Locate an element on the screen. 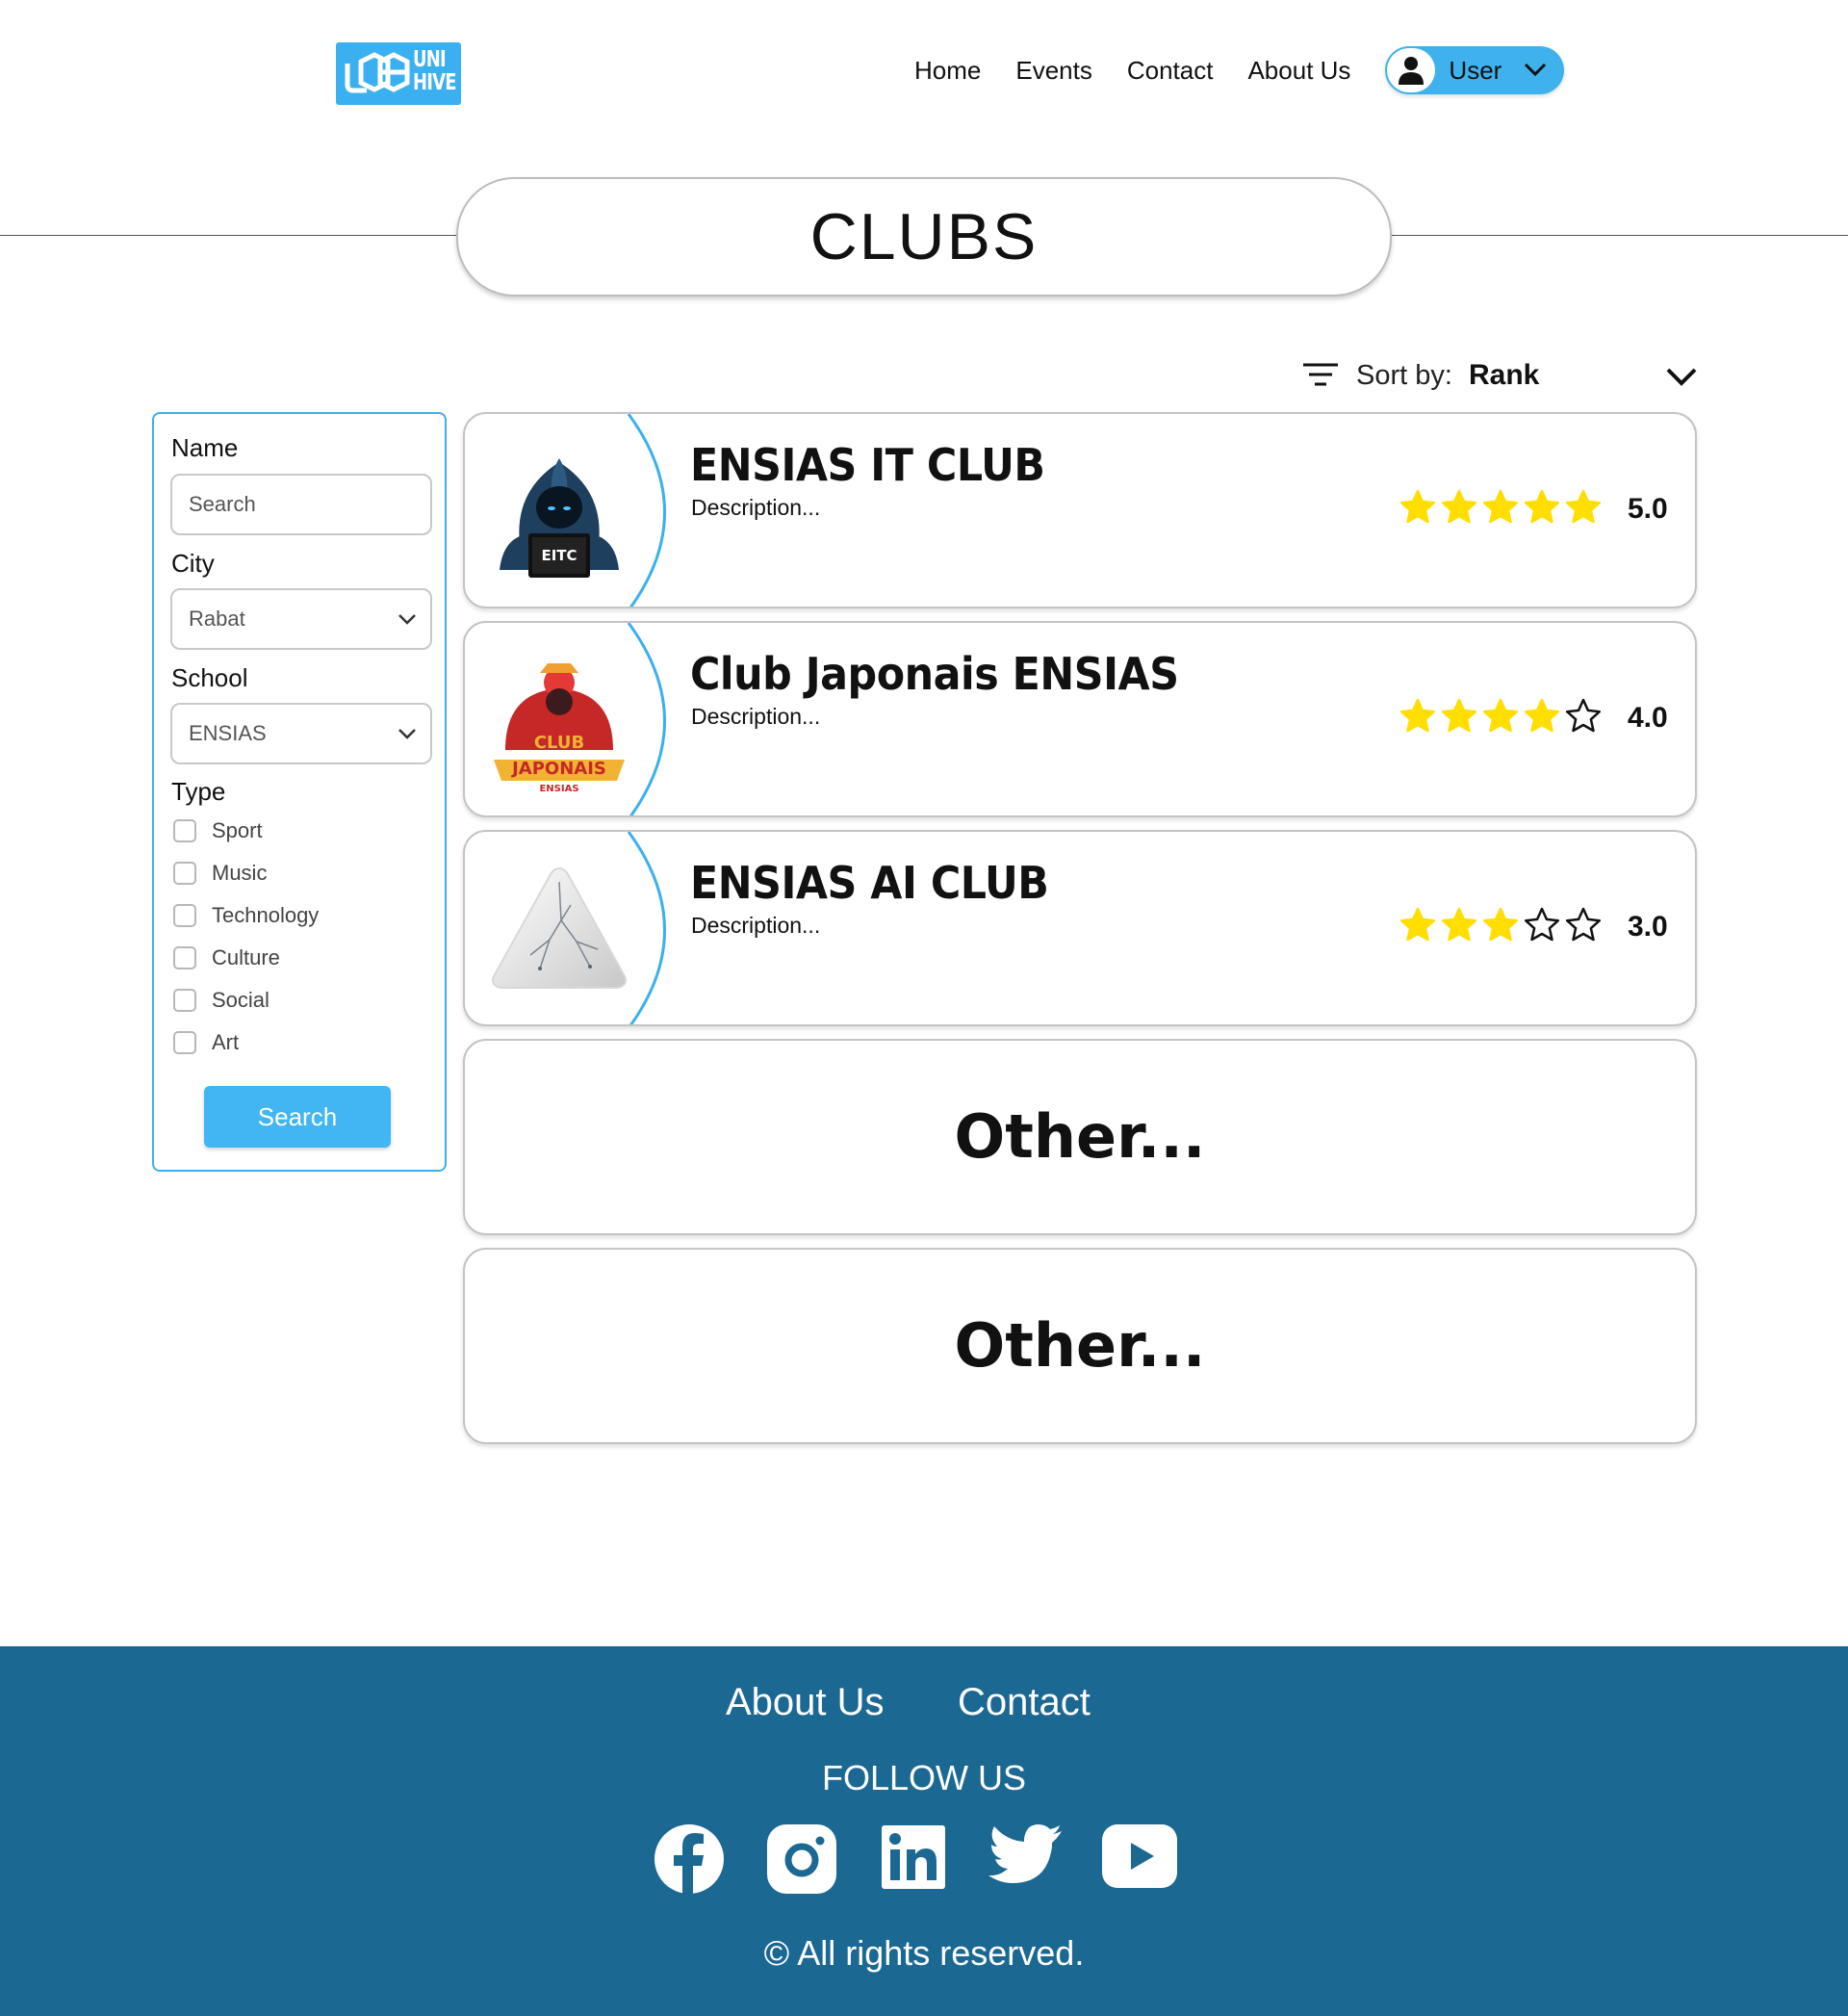  page-title: CLUBS is located at coordinates (924, 237).